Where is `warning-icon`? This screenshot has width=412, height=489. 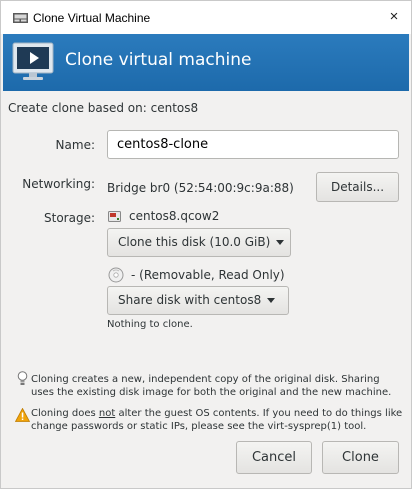 warning-icon is located at coordinates (22, 415).